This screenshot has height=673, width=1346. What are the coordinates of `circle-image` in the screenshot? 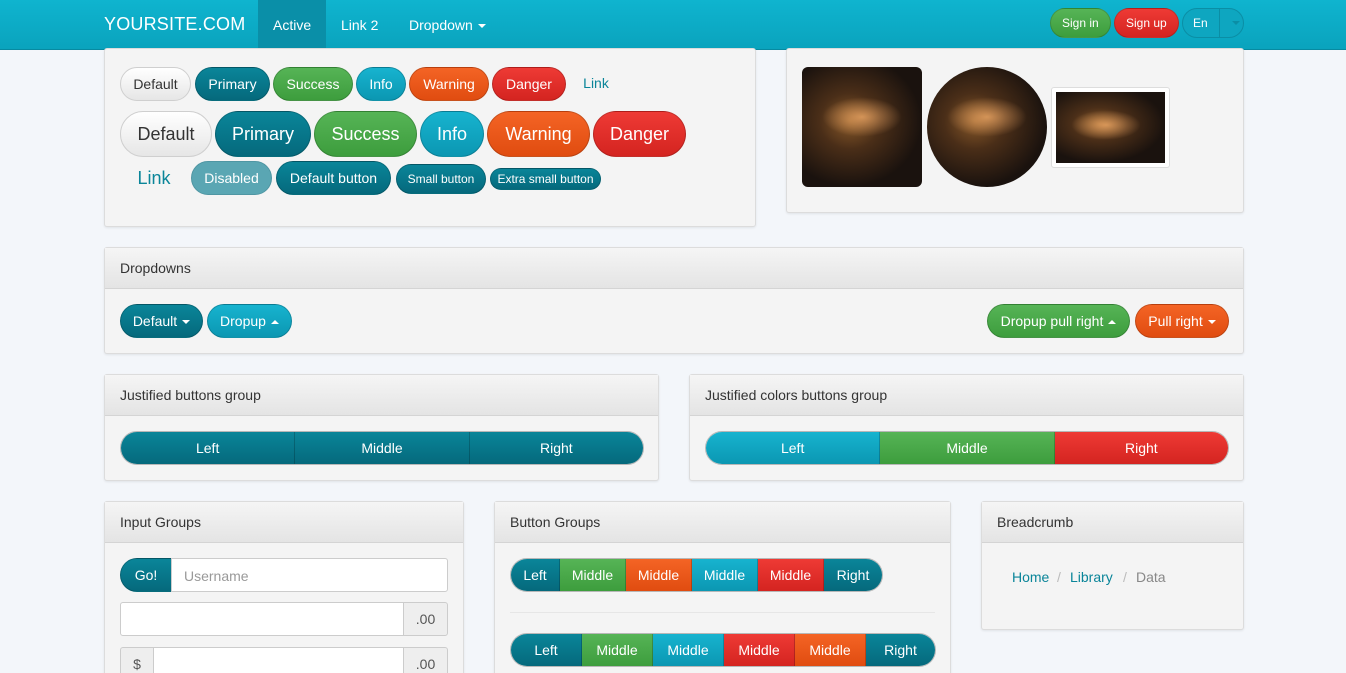 It's located at (987, 127).